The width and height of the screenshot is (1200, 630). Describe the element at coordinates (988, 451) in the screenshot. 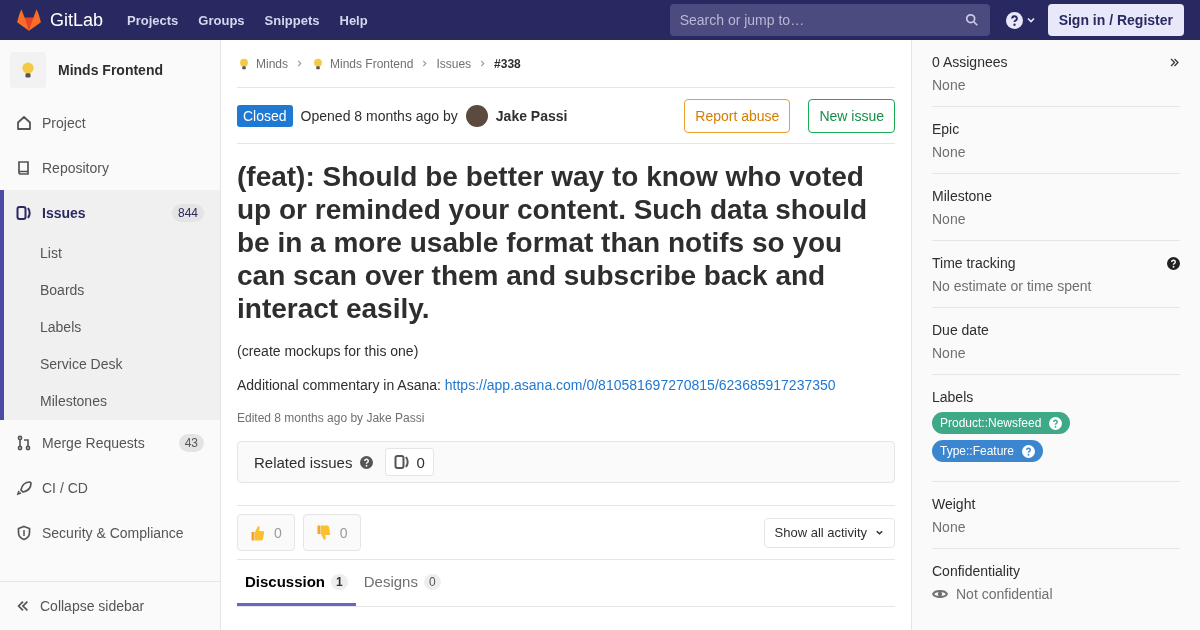

I see `label-tag: Type::Feature` at that location.